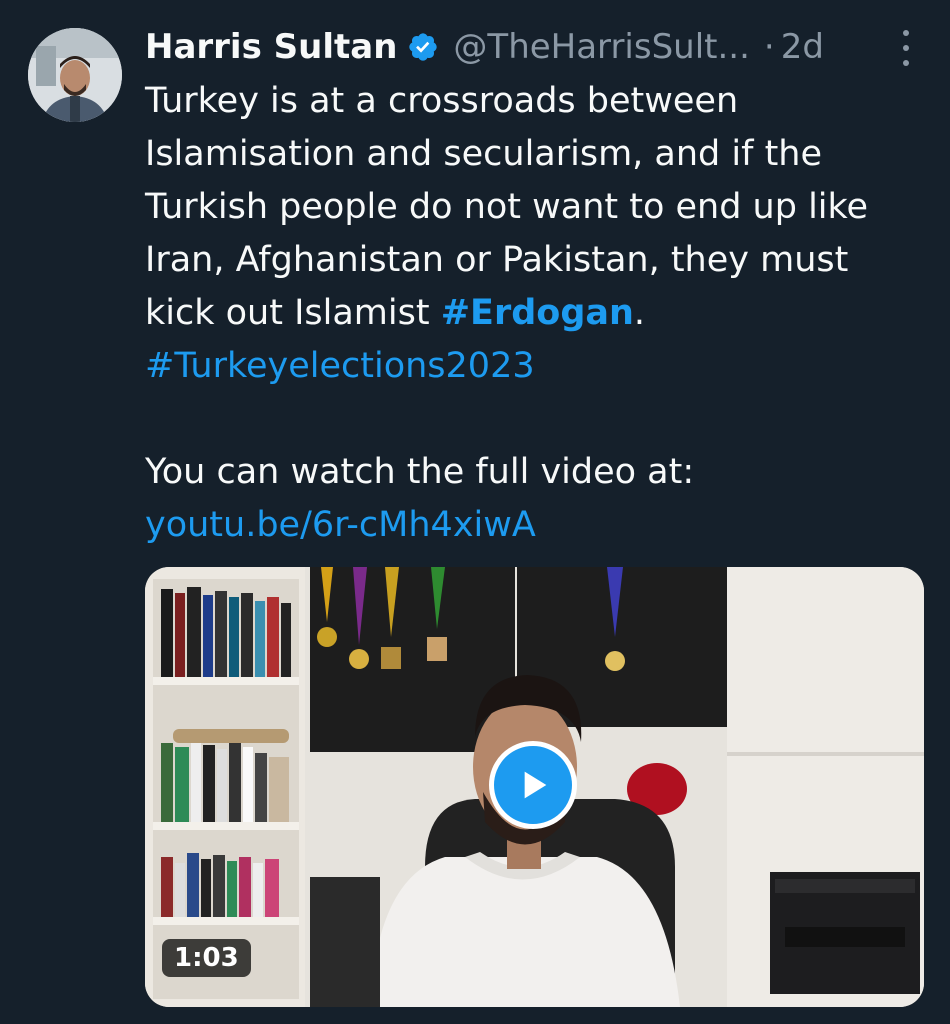  What do you see at coordinates (206, 958) in the screenshot?
I see `video-duration-badge: 1:03` at bounding box center [206, 958].